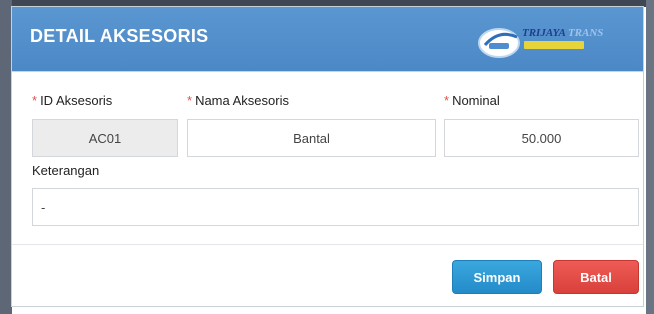 The image size is (654, 314). What do you see at coordinates (119, 36) in the screenshot?
I see `modal-title: DETAIL AKSESORIS` at bounding box center [119, 36].